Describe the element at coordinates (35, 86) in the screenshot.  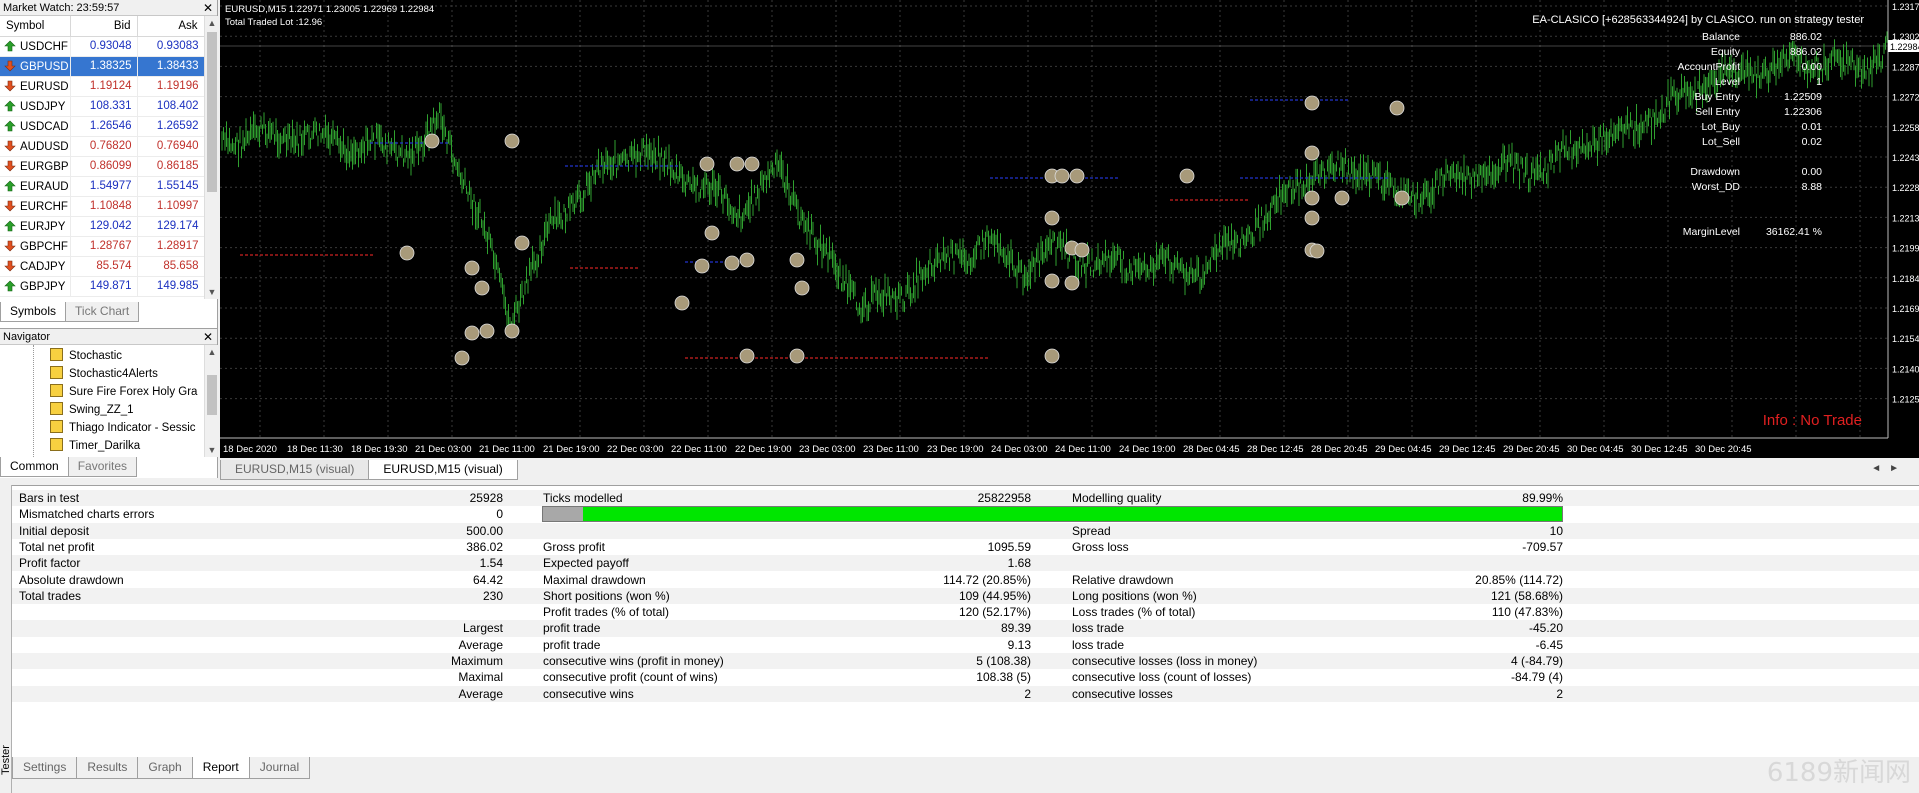
I see `symbol-cell: EURUSD` at that location.